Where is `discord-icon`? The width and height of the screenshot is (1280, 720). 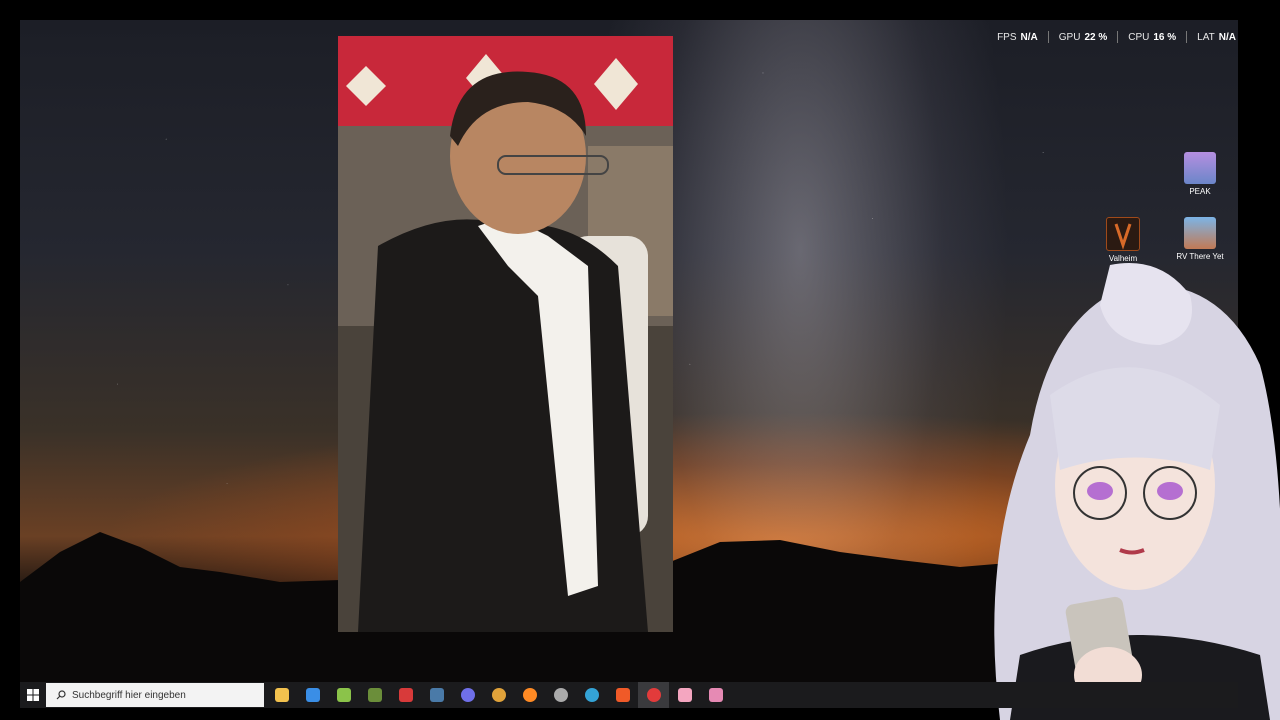
discord-icon is located at coordinates (467, 695).